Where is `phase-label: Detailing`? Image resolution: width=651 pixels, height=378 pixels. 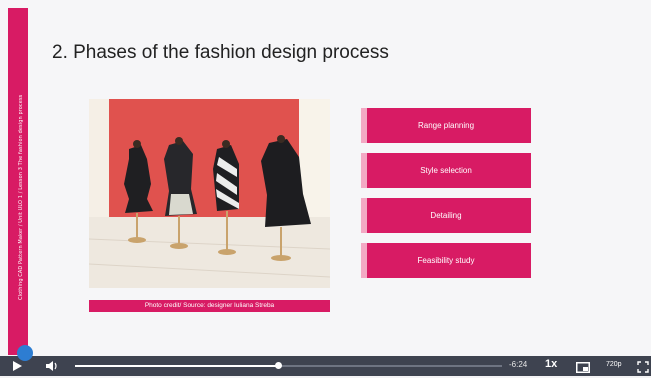 phase-label: Detailing is located at coordinates (446, 215).